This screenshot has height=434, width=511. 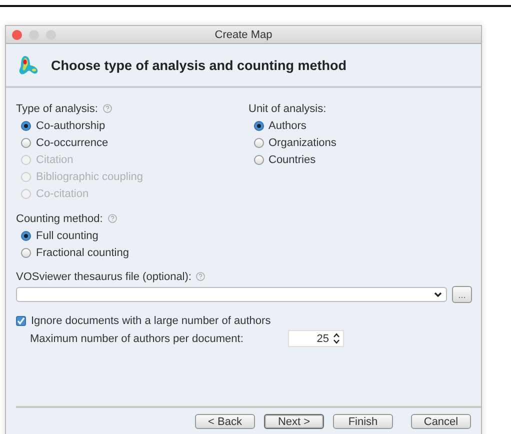 I want to click on max-authors-spinner: 25, so click(x=316, y=338).